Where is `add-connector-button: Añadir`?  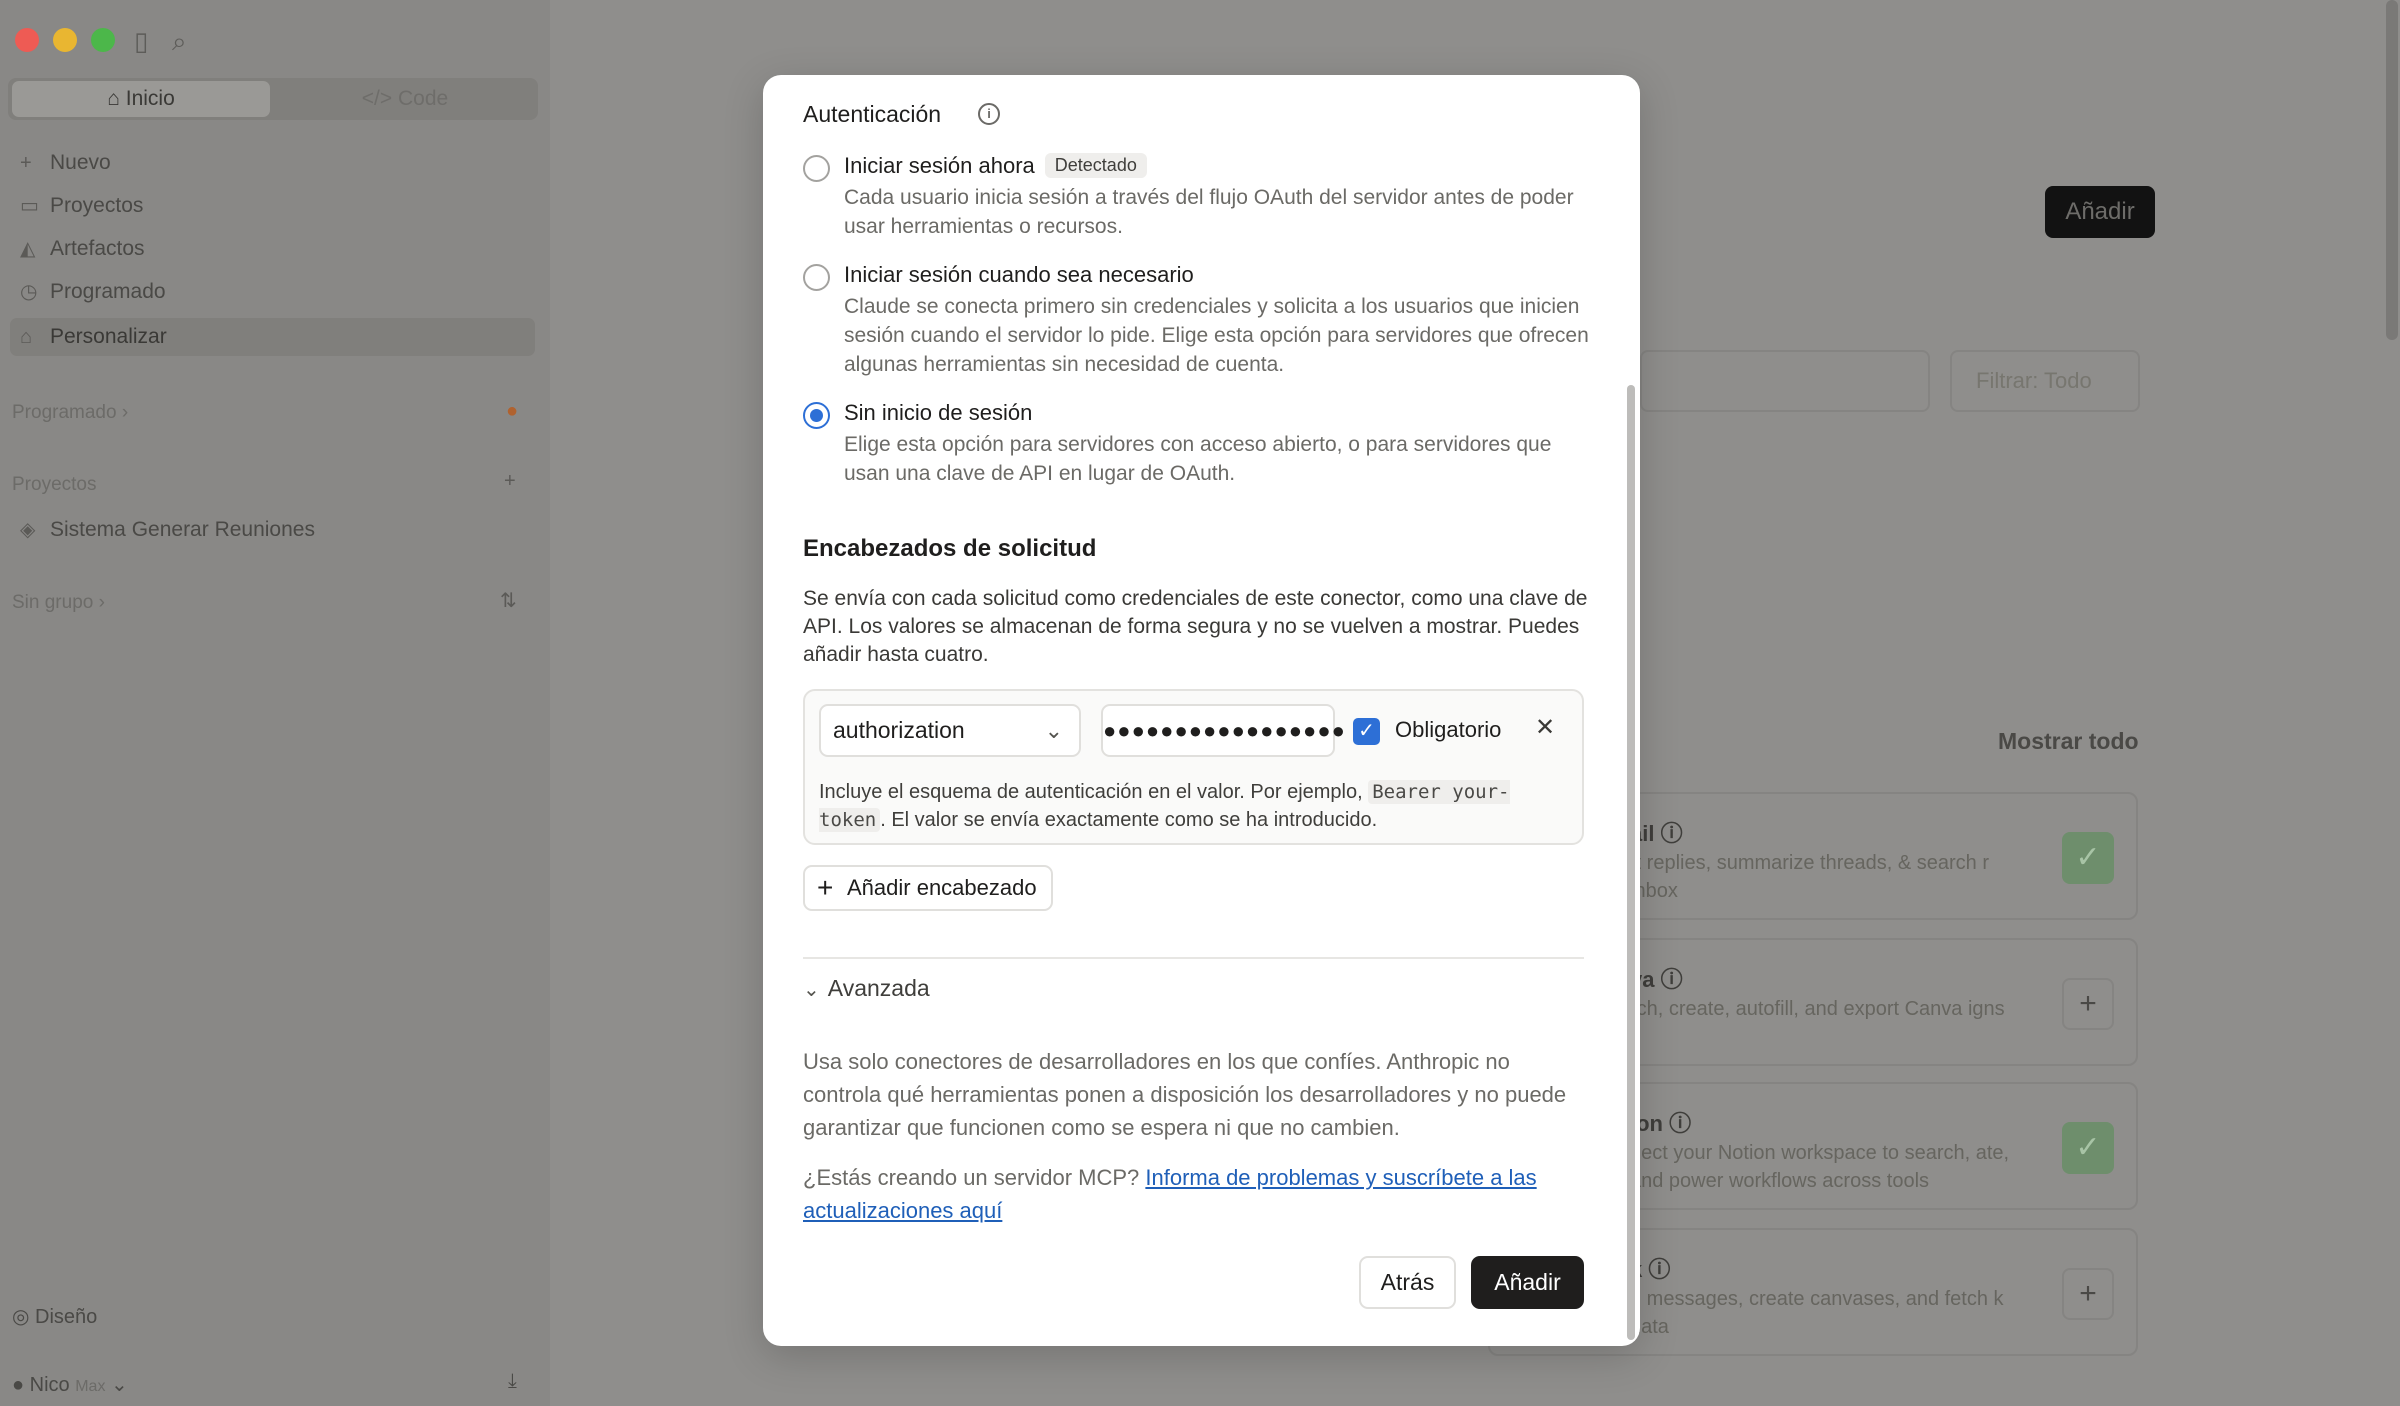
add-connector-button: Añadir is located at coordinates (2100, 212).